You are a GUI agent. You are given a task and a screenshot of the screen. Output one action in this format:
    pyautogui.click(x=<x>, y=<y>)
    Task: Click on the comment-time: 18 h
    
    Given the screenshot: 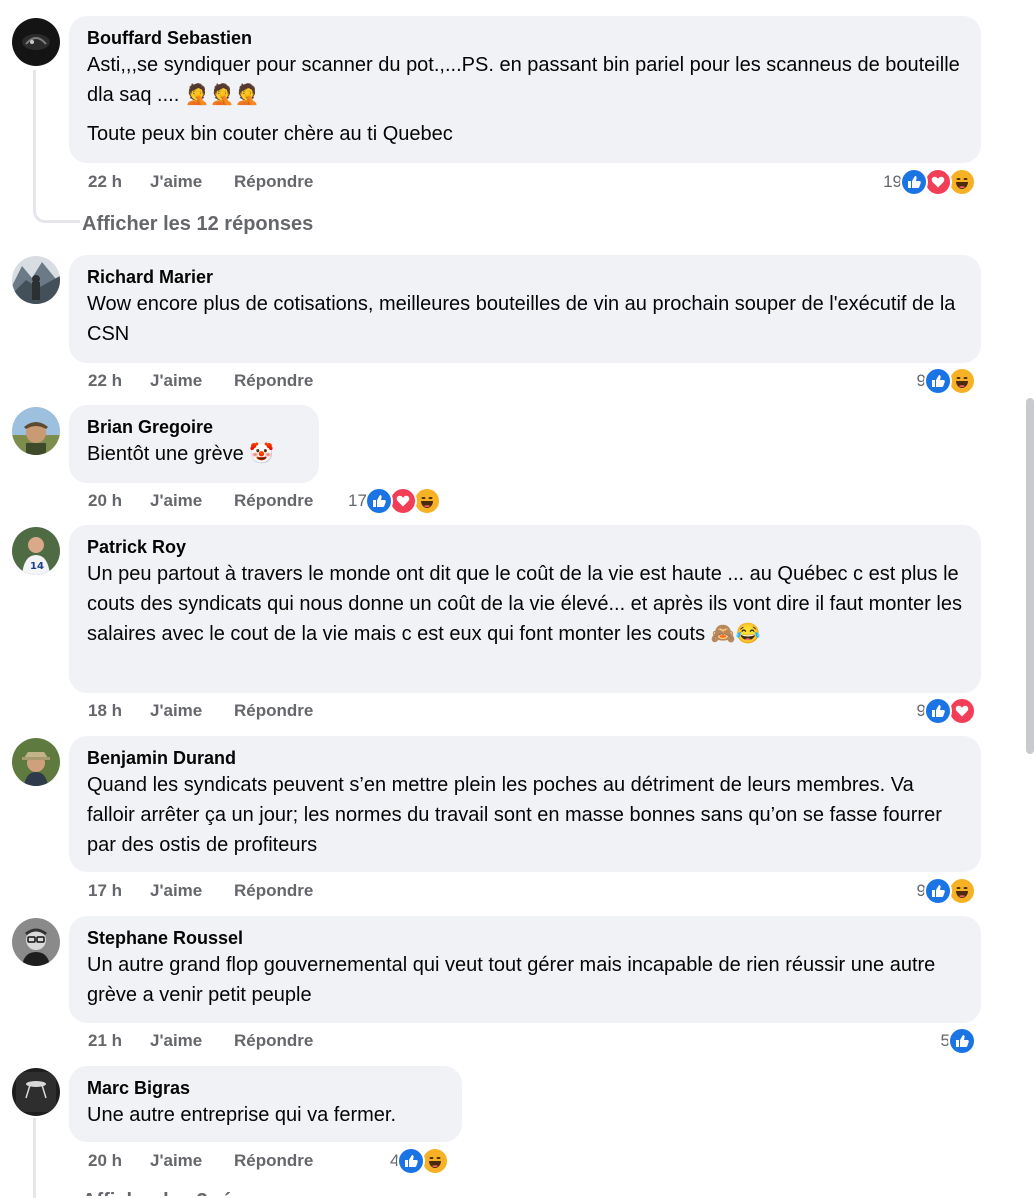 What is the action you would take?
    pyautogui.click(x=119, y=711)
    